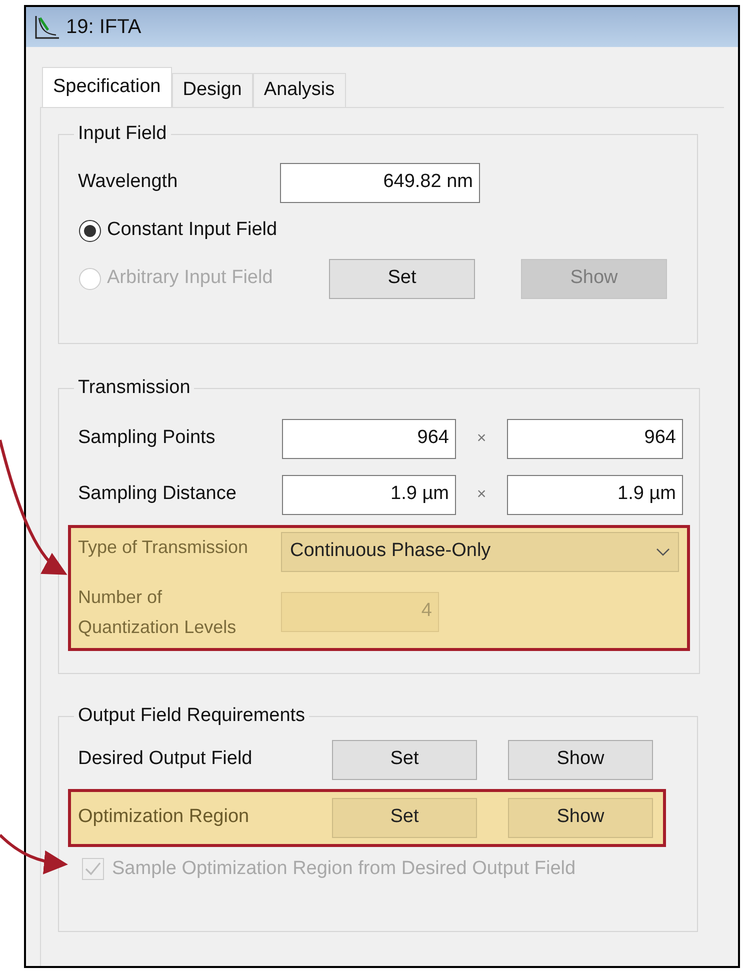 This screenshot has height=977, width=753. Describe the element at coordinates (122, 134) in the screenshot. I see `group-title: Input Field` at that location.